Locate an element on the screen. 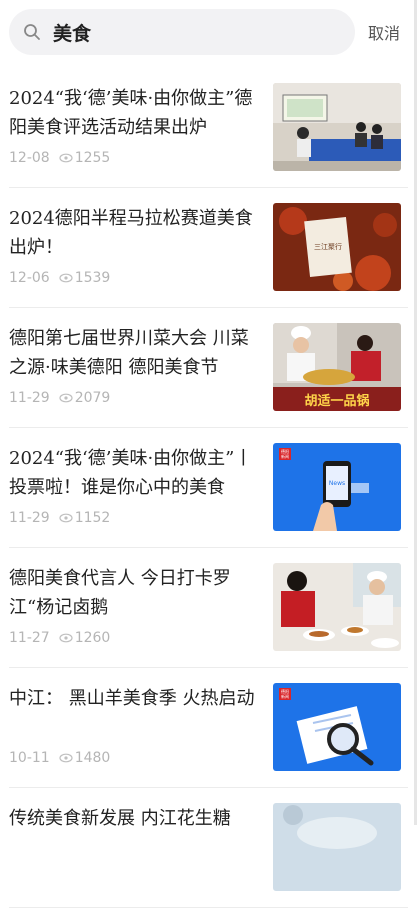 The image size is (417, 908). search-icon is located at coordinates (32, 32).